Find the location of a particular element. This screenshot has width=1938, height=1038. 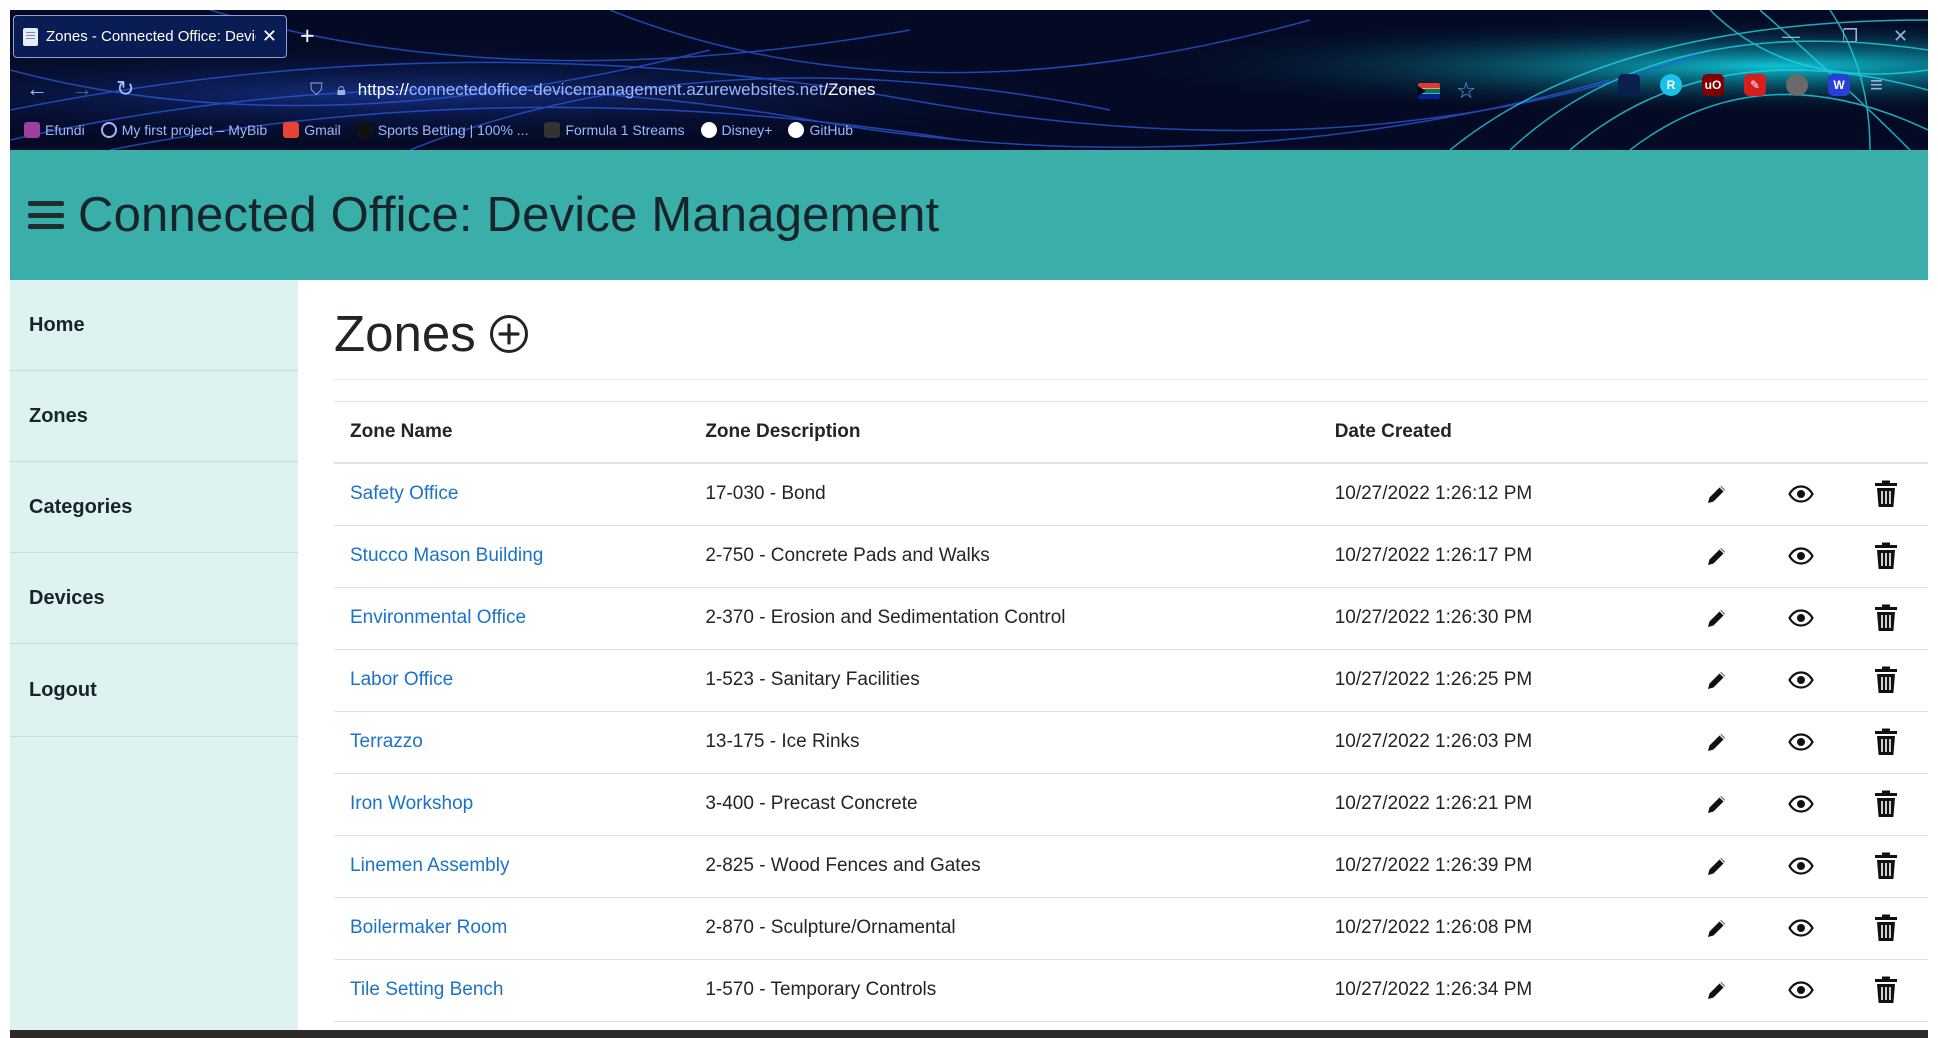

column-header-date-created: Date Created is located at coordinates (1497, 433).